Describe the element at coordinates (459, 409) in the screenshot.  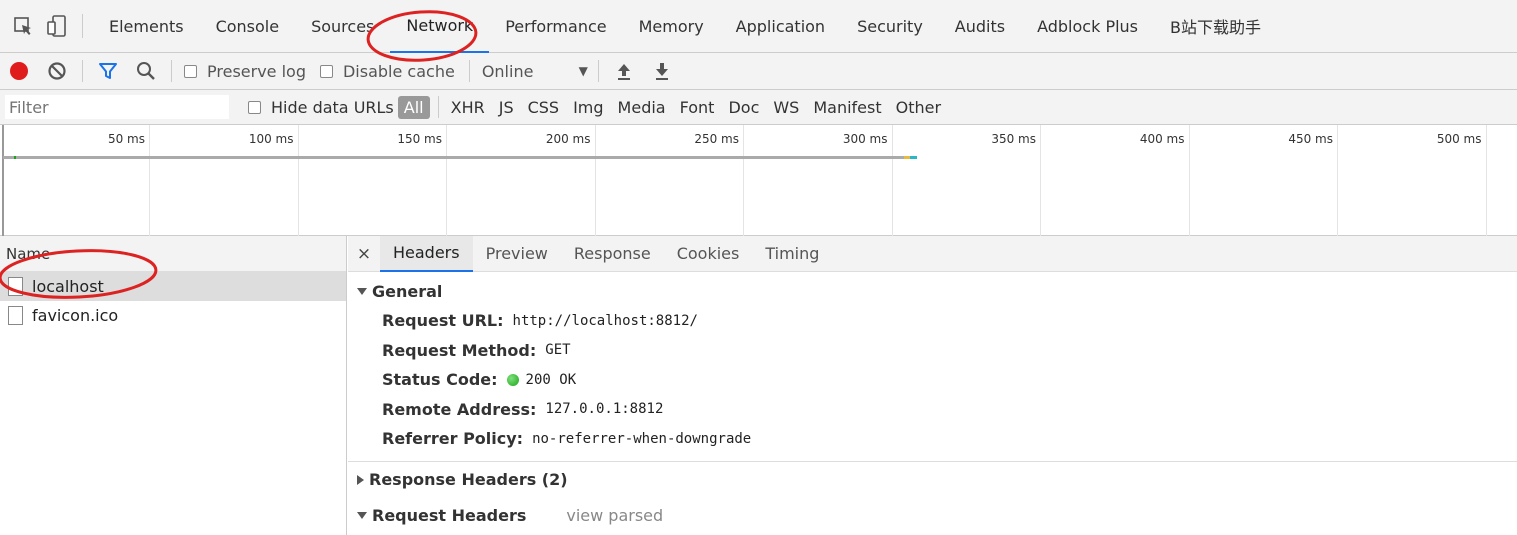
I see `header-key: Remote Address:` at that location.